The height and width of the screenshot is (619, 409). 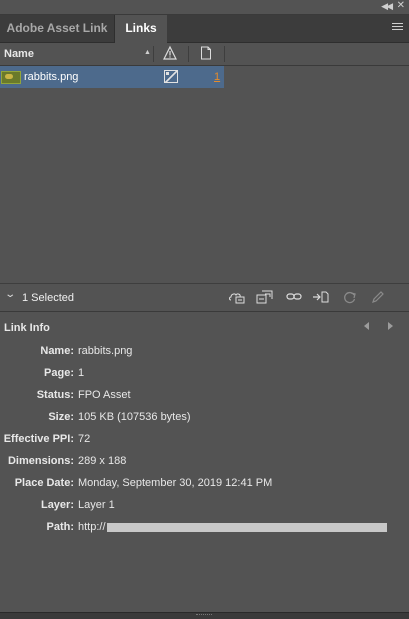 I want to click on info-row-status: Status: FPO Asset, so click(x=204, y=397).